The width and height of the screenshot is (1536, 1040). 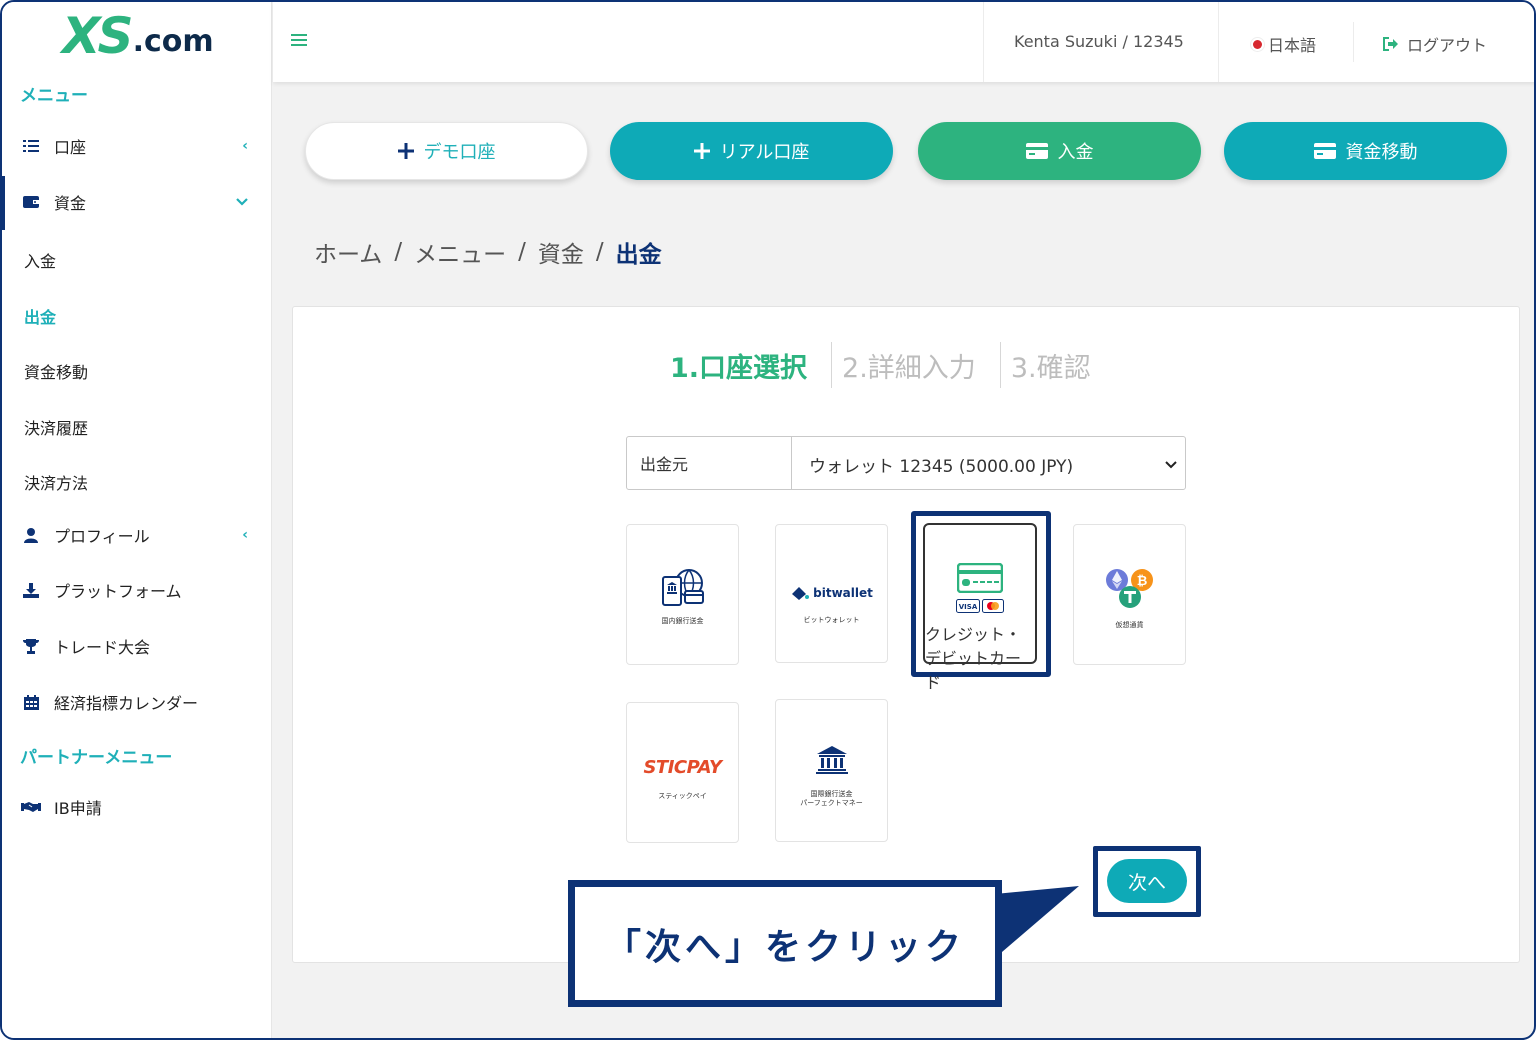 What do you see at coordinates (173, 41) in the screenshot?
I see `logo-suffix: .com` at bounding box center [173, 41].